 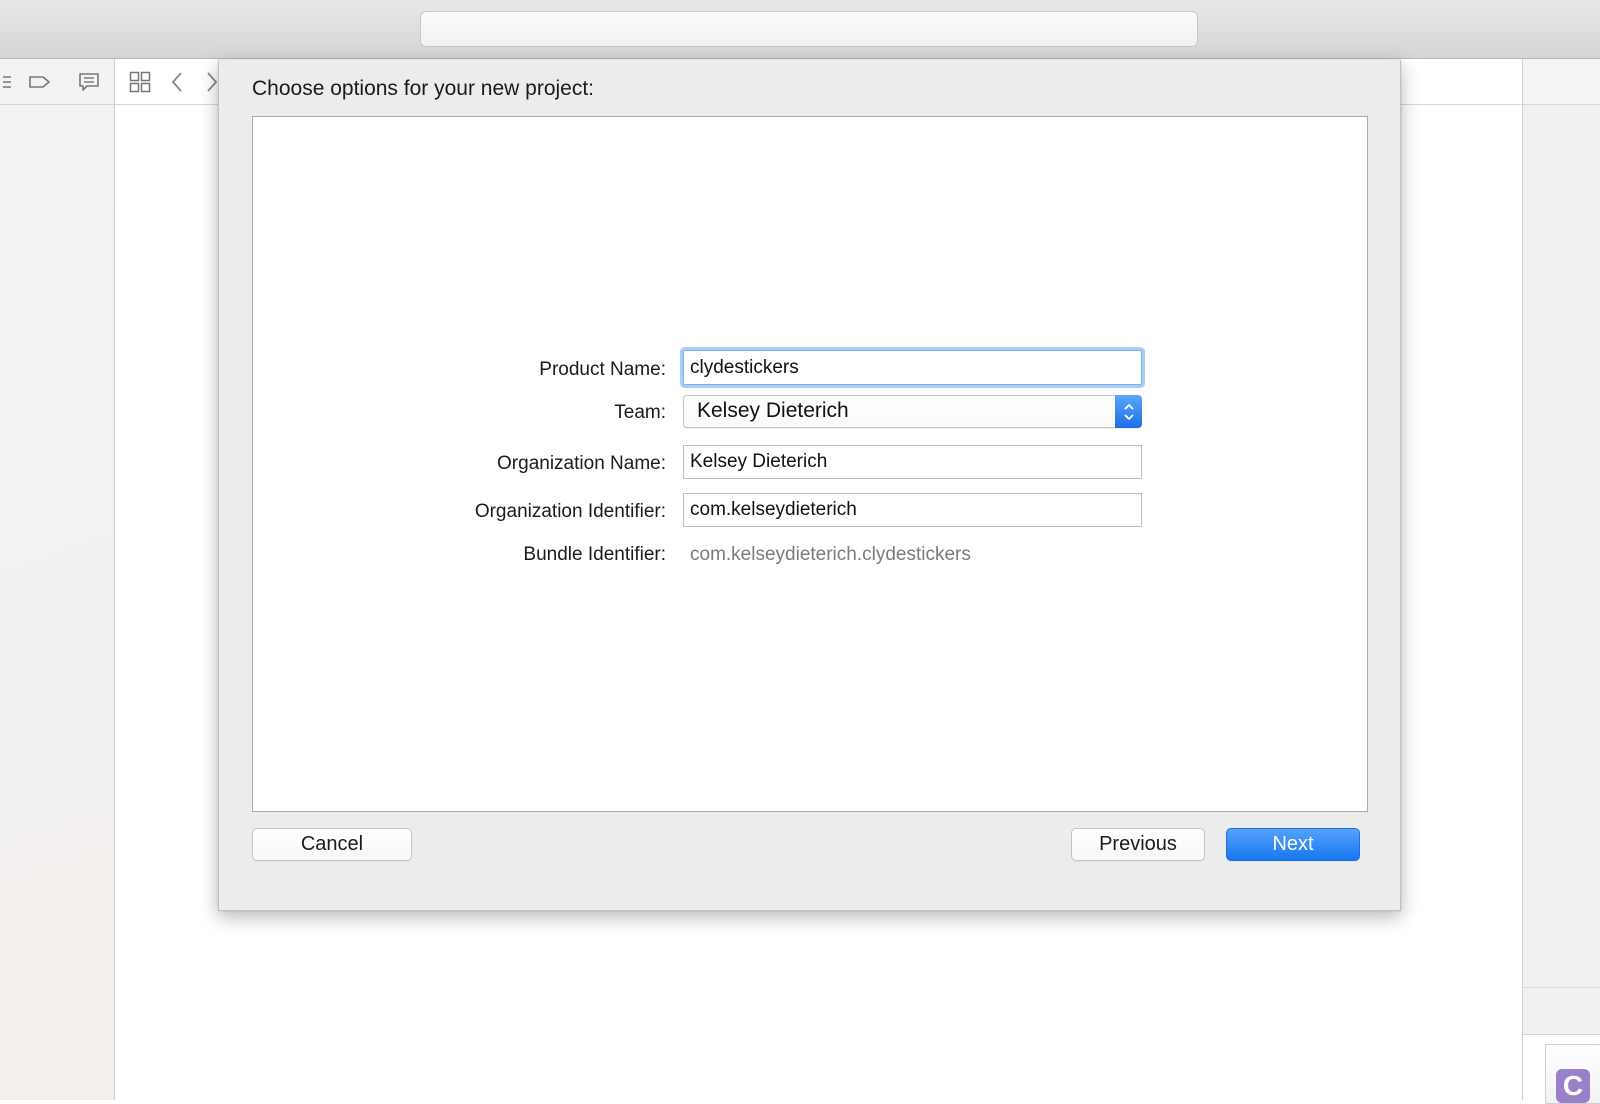 What do you see at coordinates (1128, 411) in the screenshot?
I see `popup-stepper-icon` at bounding box center [1128, 411].